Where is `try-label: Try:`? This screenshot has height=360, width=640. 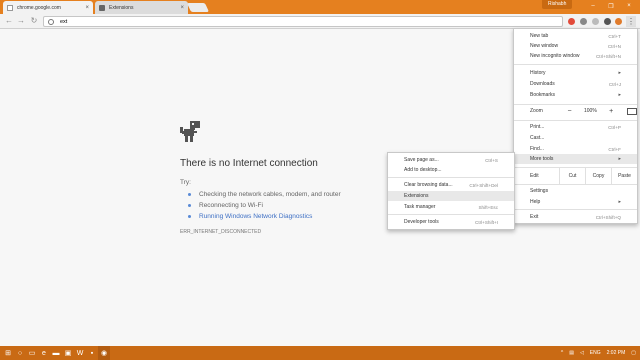
try-label: Try: is located at coordinates (185, 182).